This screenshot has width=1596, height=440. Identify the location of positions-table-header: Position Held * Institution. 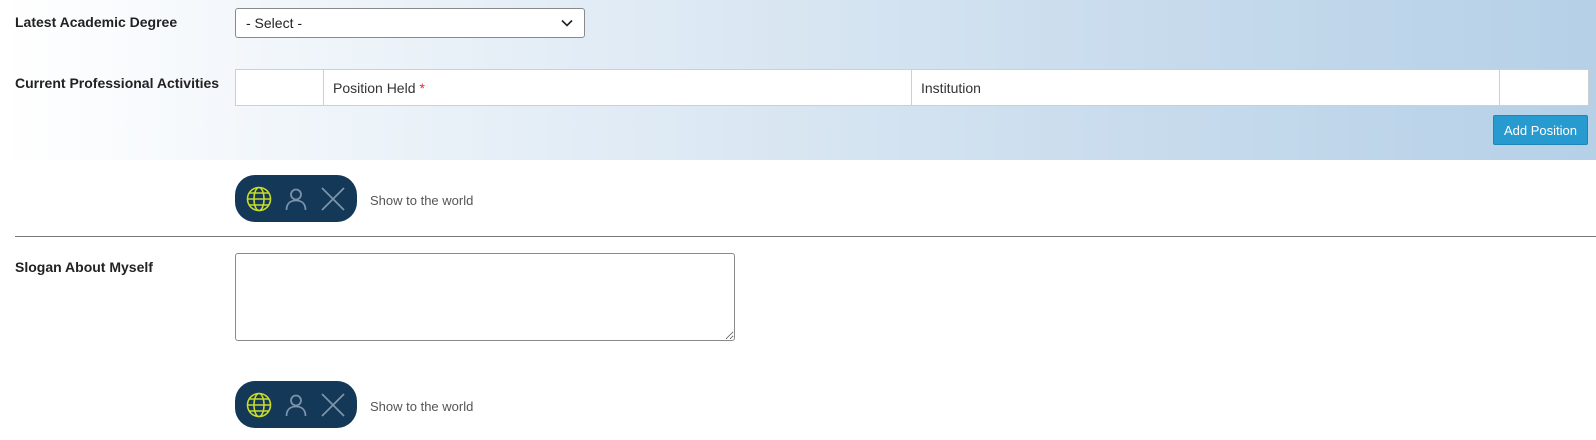
(912, 87).